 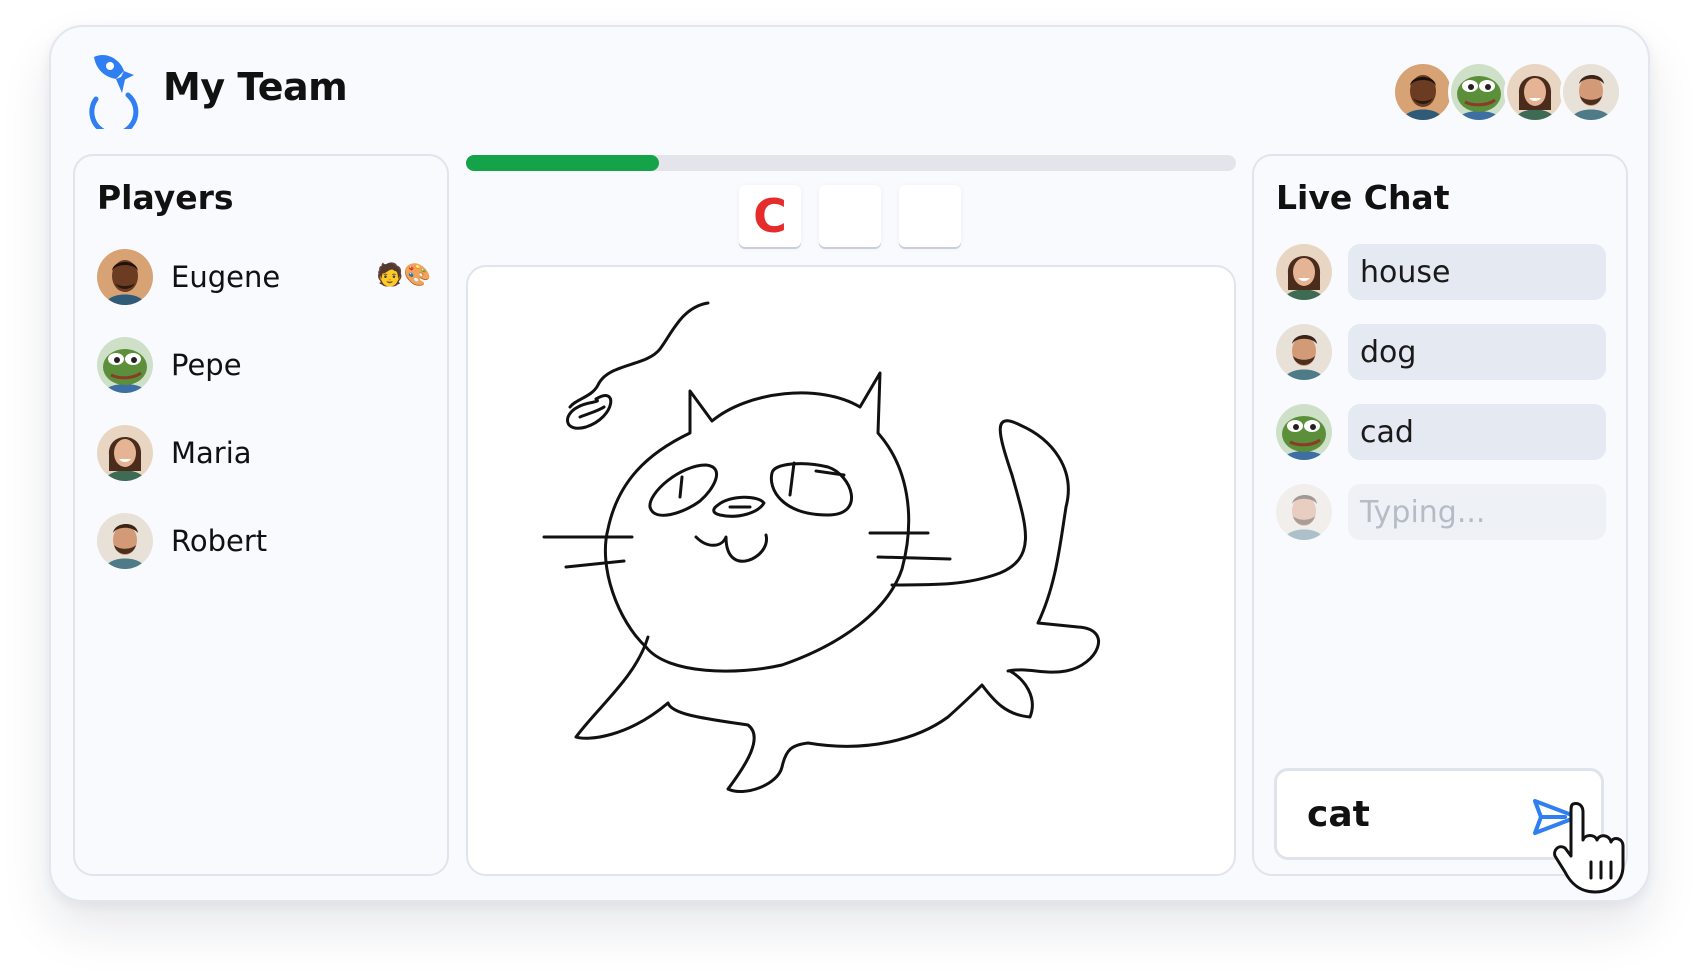 What do you see at coordinates (1589, 848) in the screenshot?
I see `pointer-hand-icon` at bounding box center [1589, 848].